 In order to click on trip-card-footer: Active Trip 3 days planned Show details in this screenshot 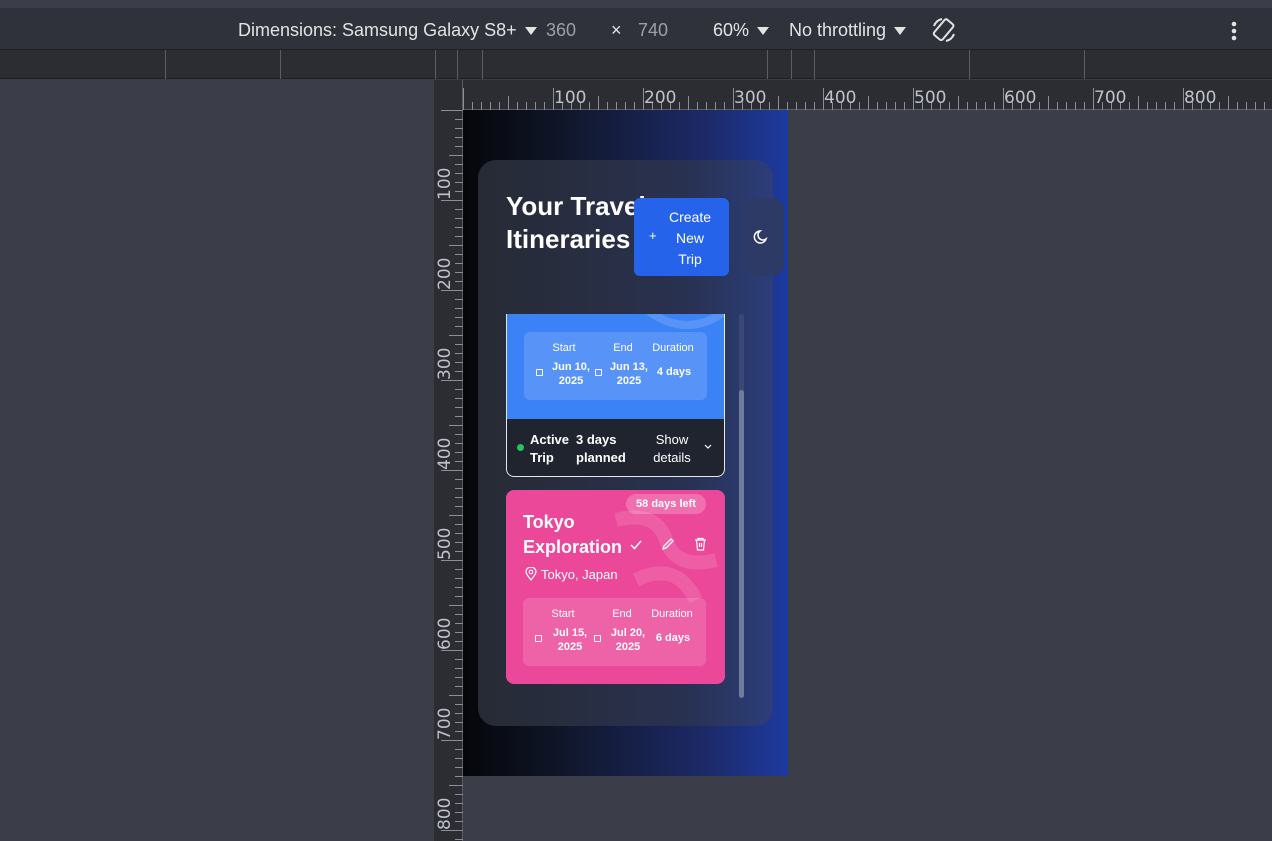, I will do `click(615, 447)`.